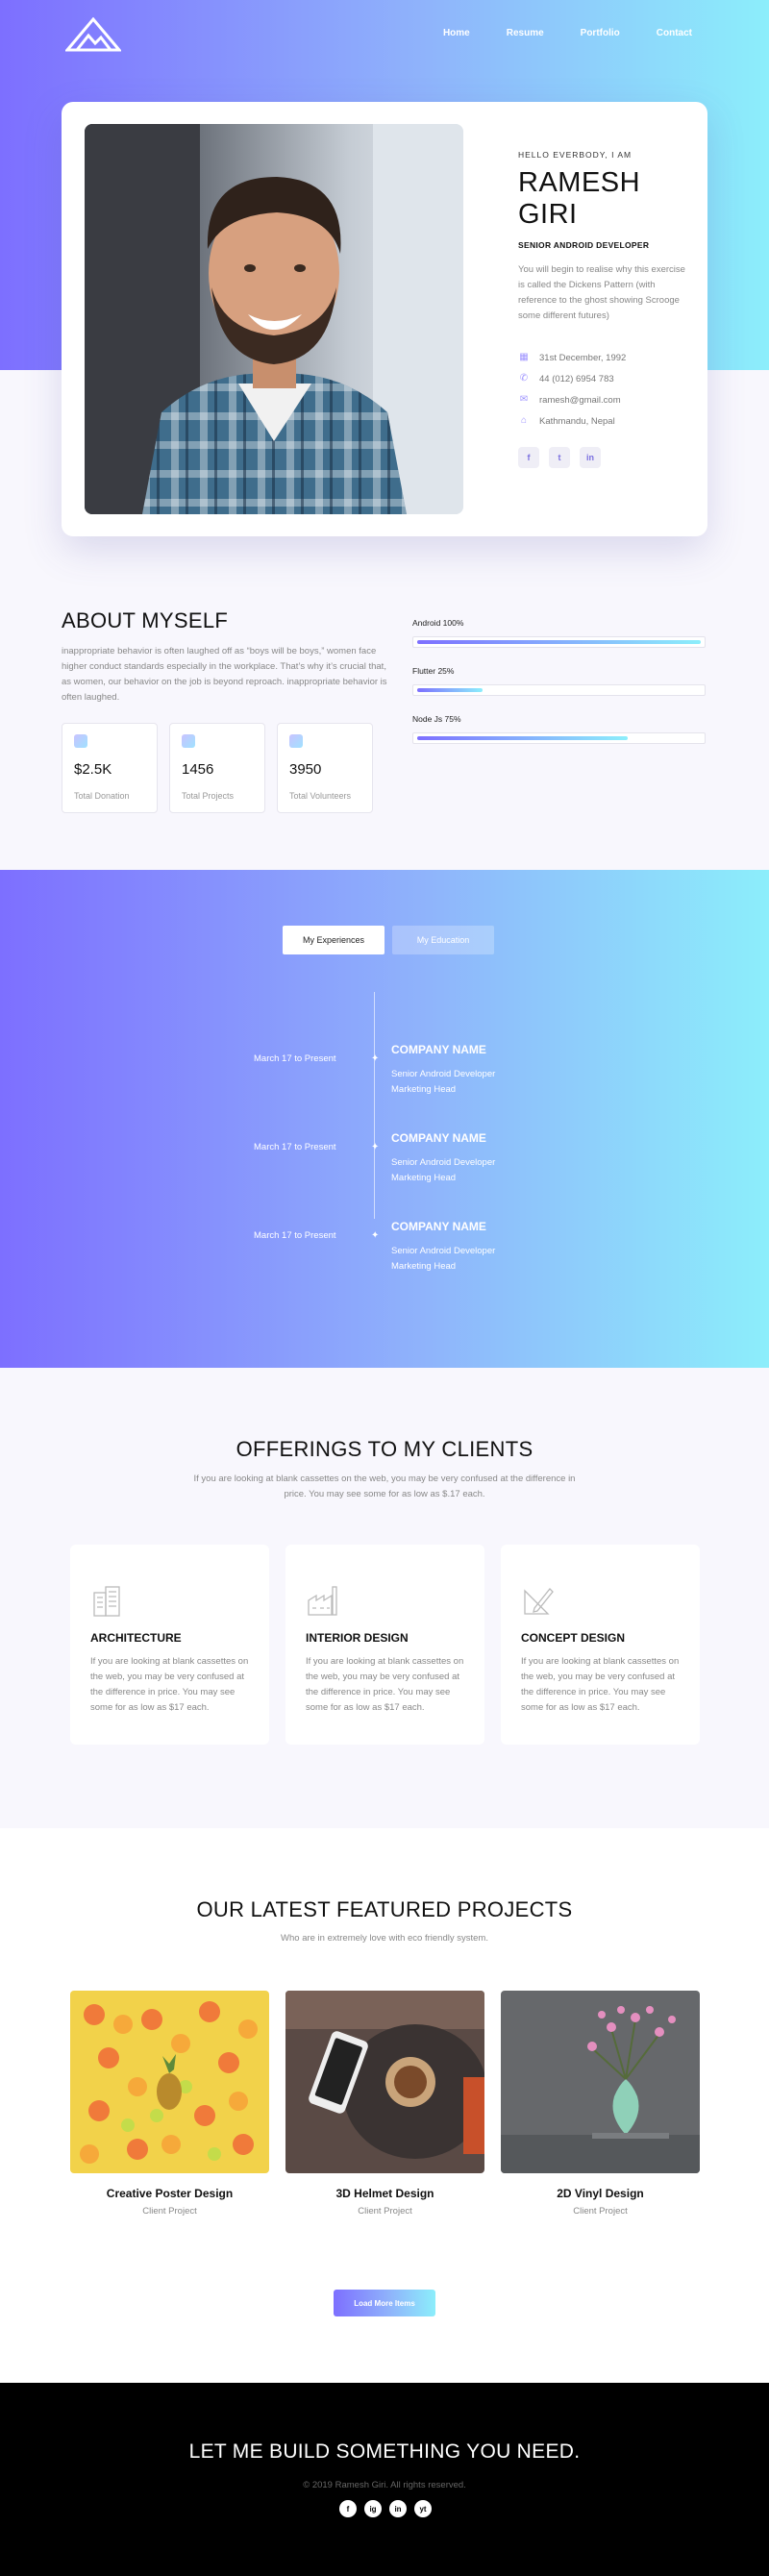 The image size is (769, 2576). I want to click on tab-experiences: My Experiences, so click(334, 940).